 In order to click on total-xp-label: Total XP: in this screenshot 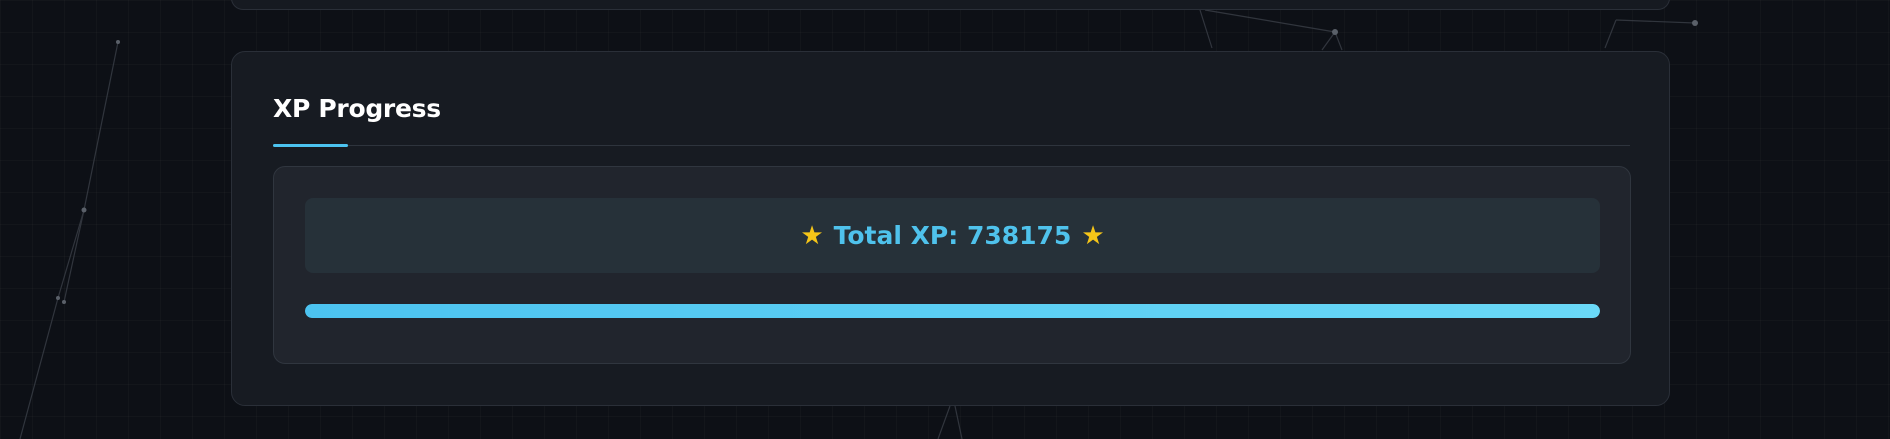, I will do `click(896, 235)`.